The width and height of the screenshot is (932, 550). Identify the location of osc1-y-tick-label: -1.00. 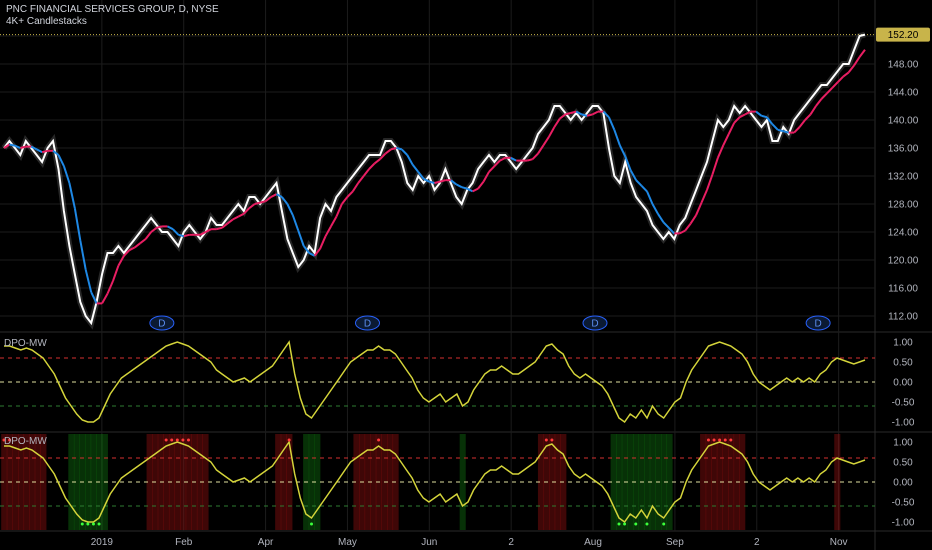
(903, 423).